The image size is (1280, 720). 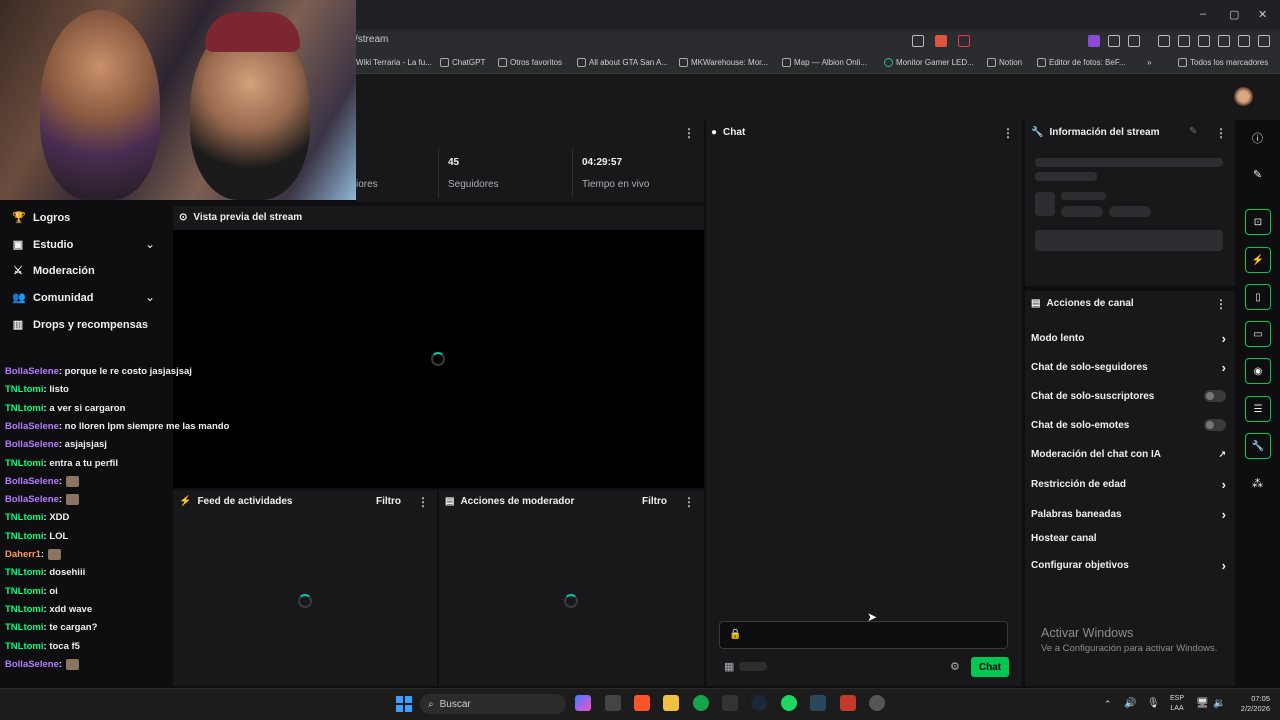 What do you see at coordinates (388, 501) in the screenshot?
I see `activity-filter-button: Filtro` at bounding box center [388, 501].